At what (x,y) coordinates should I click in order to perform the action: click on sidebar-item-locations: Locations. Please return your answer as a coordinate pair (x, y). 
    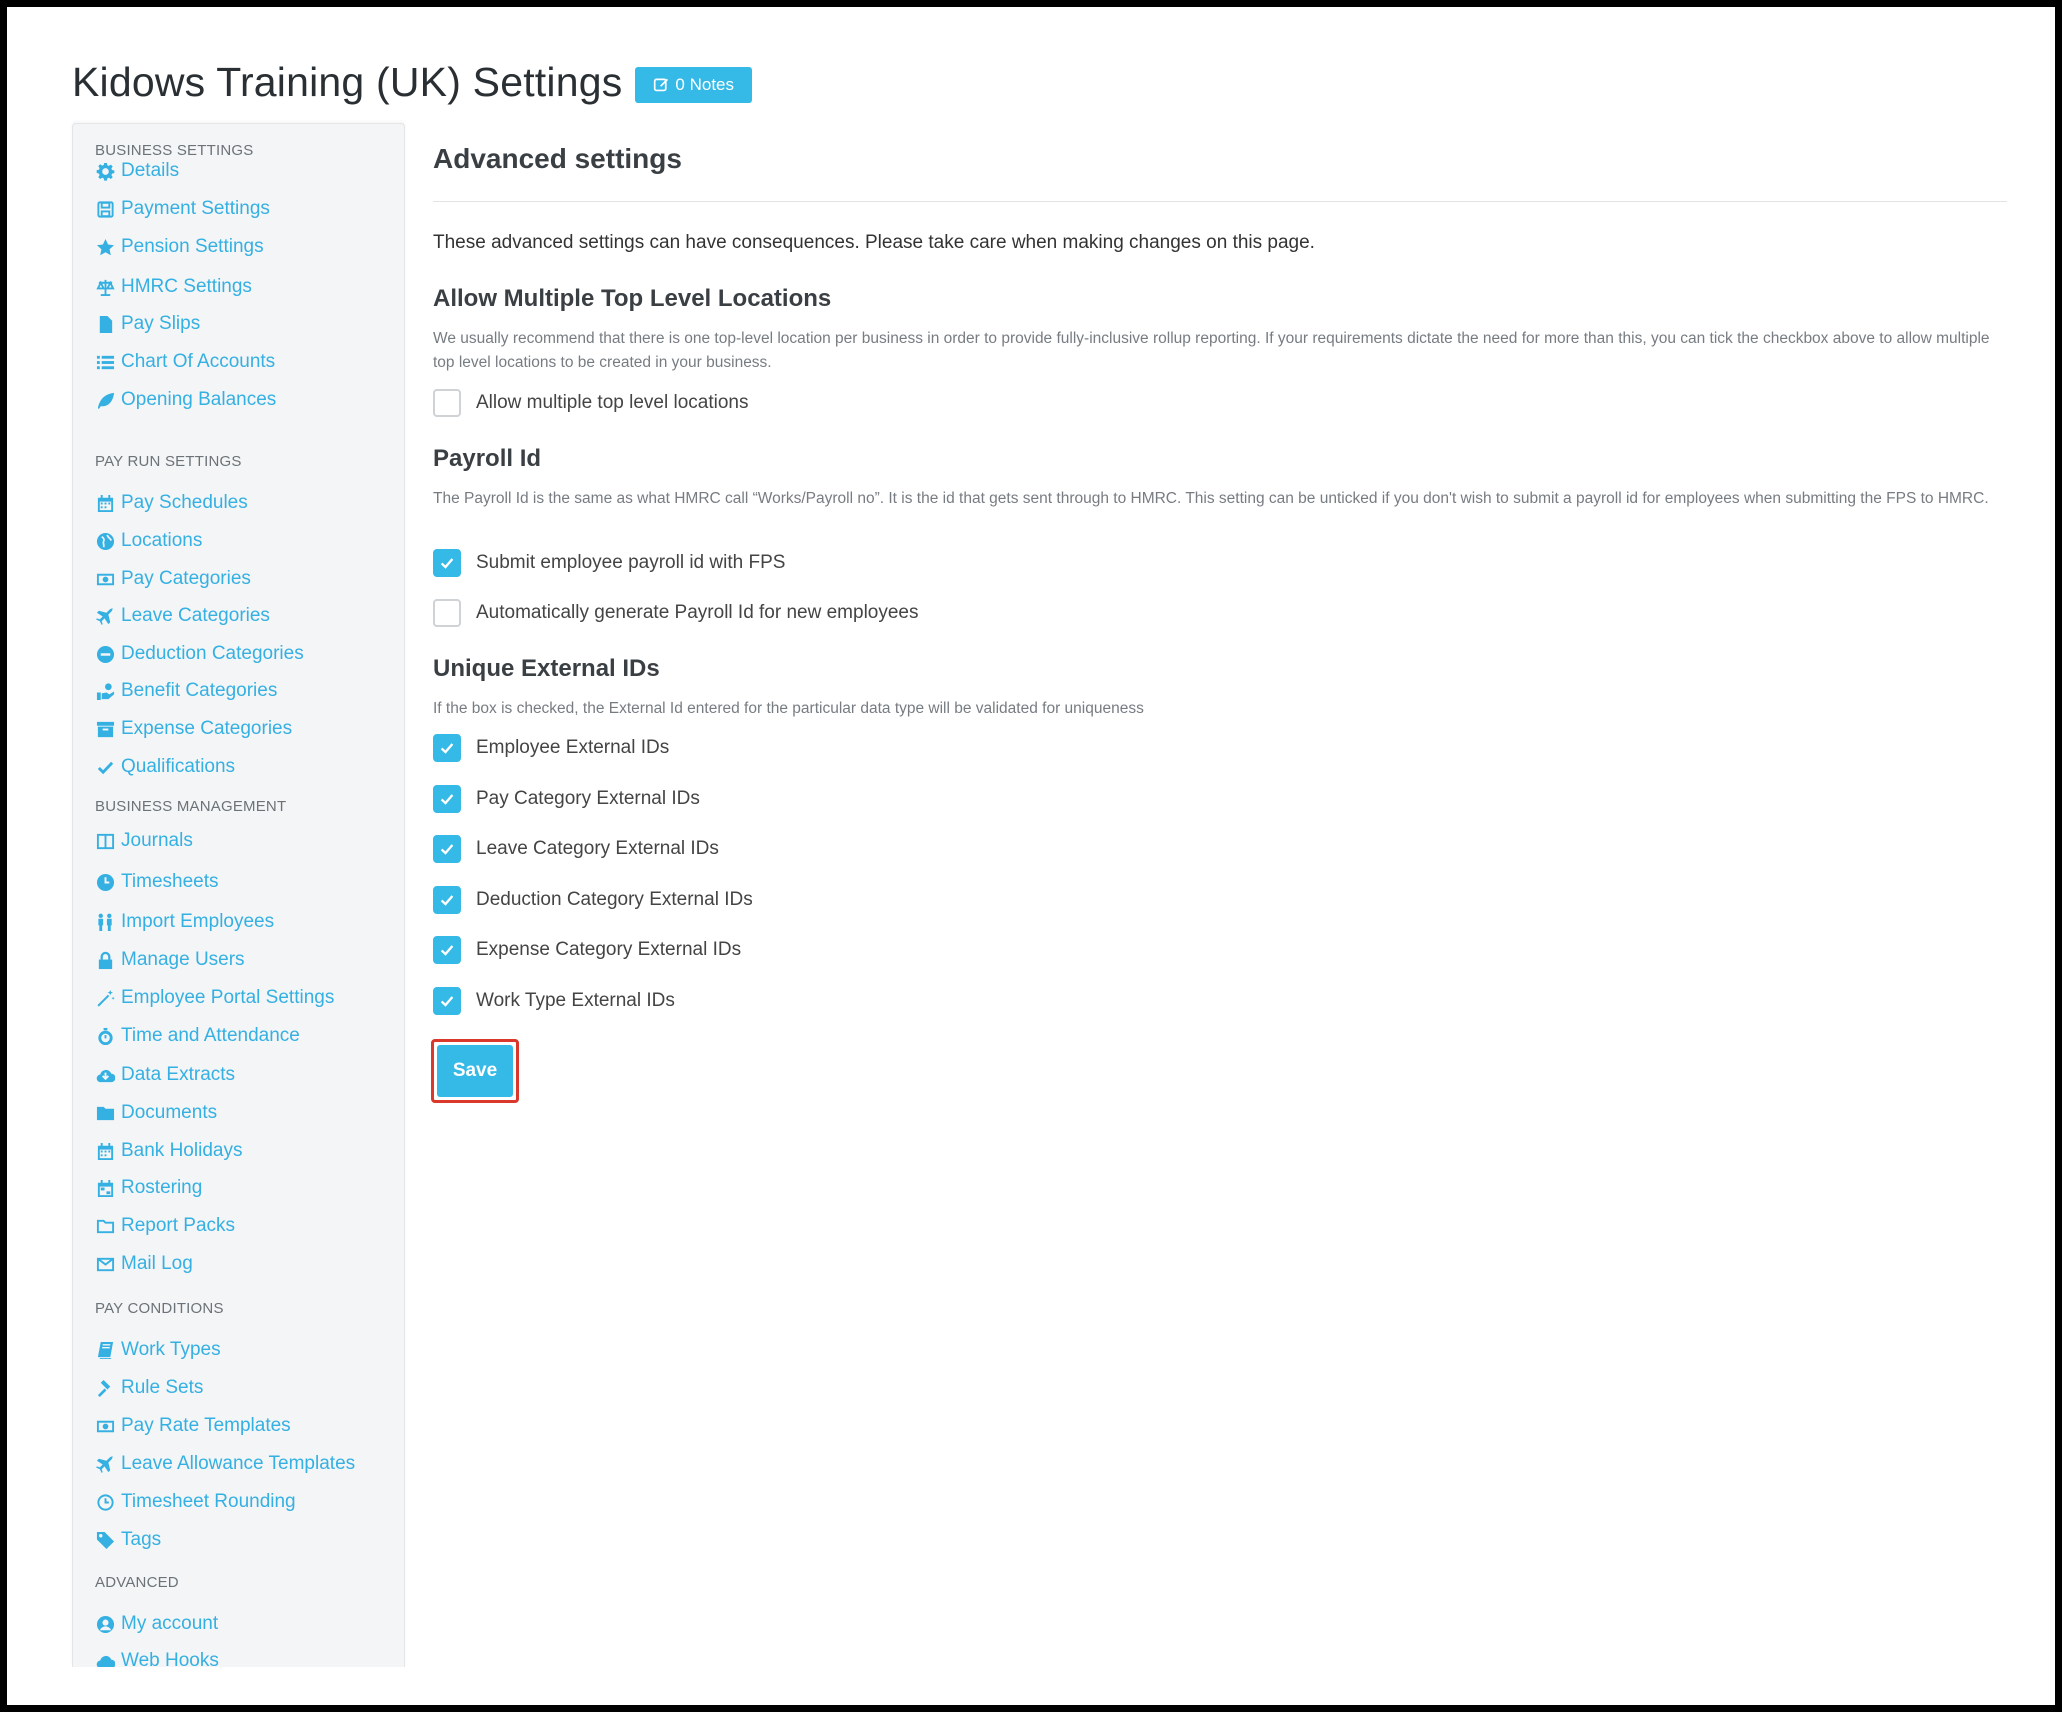
    Looking at the image, I should click on (148, 541).